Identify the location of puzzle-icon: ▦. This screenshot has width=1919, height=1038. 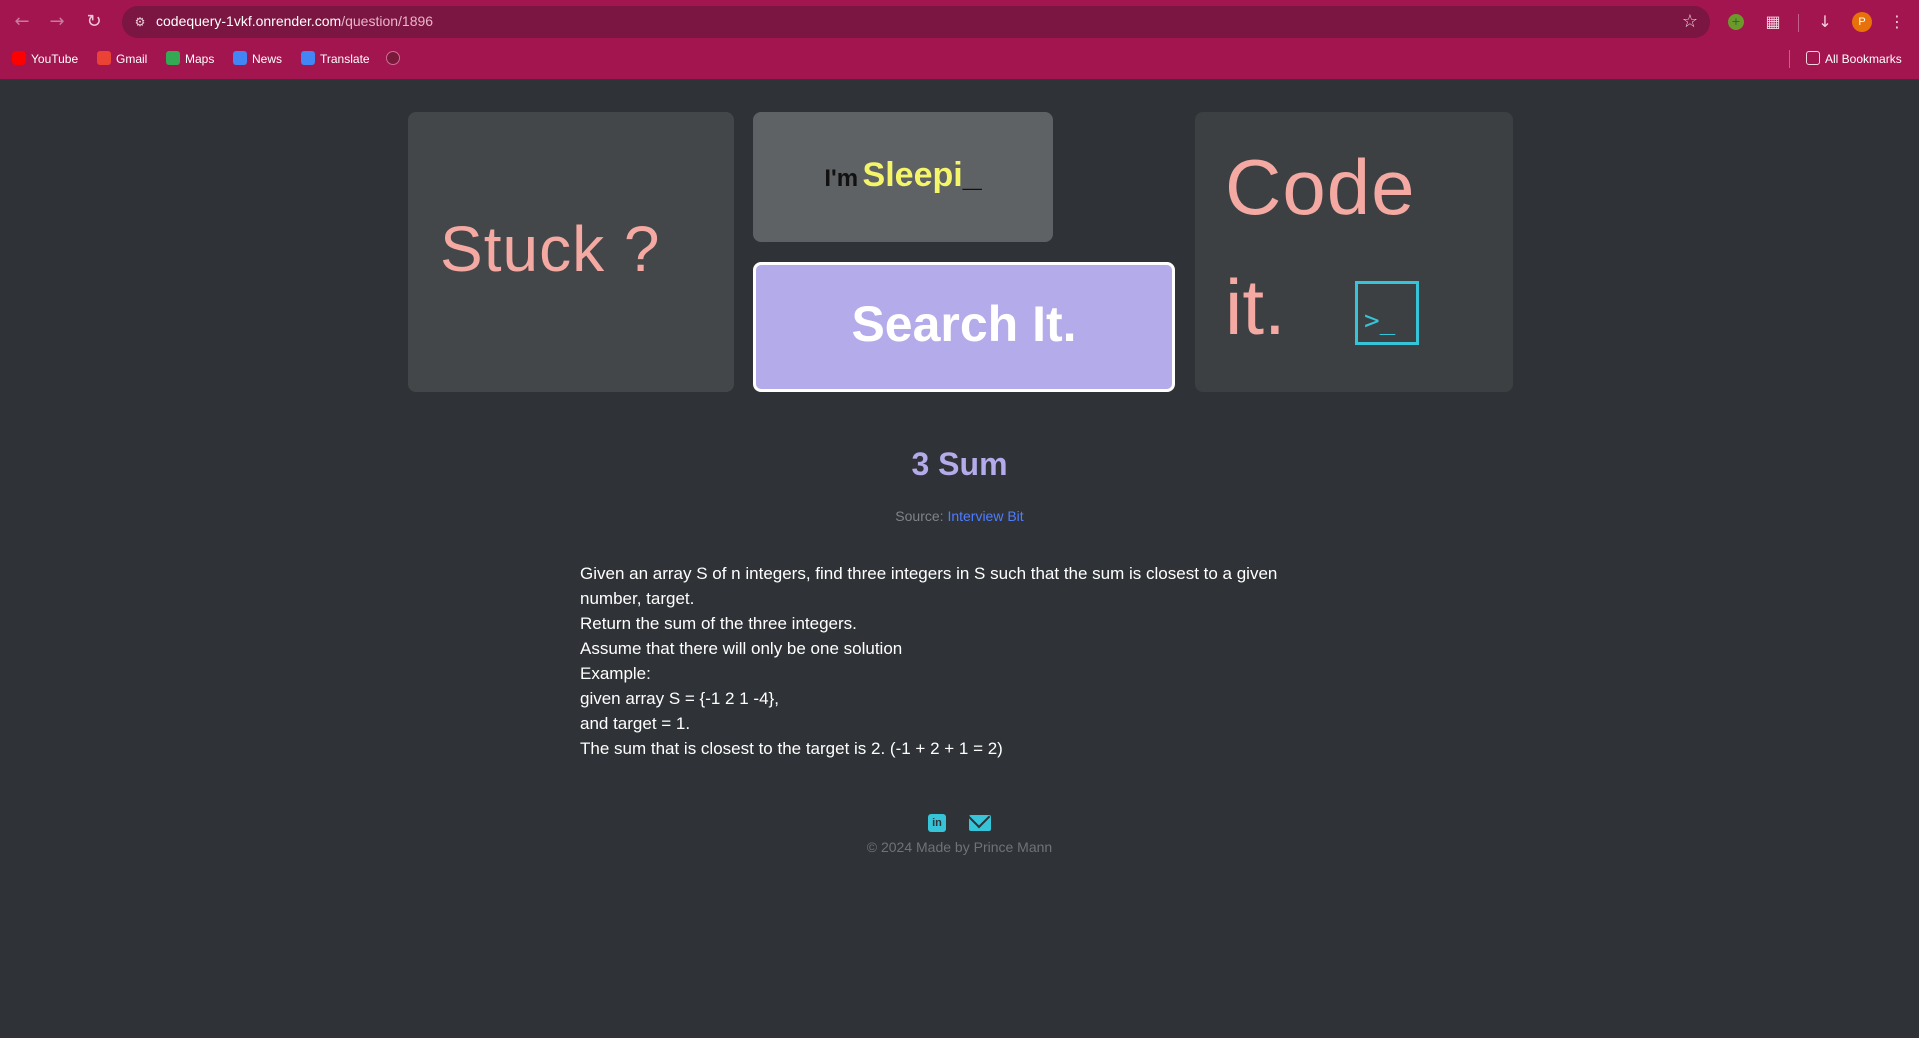
(1773, 22).